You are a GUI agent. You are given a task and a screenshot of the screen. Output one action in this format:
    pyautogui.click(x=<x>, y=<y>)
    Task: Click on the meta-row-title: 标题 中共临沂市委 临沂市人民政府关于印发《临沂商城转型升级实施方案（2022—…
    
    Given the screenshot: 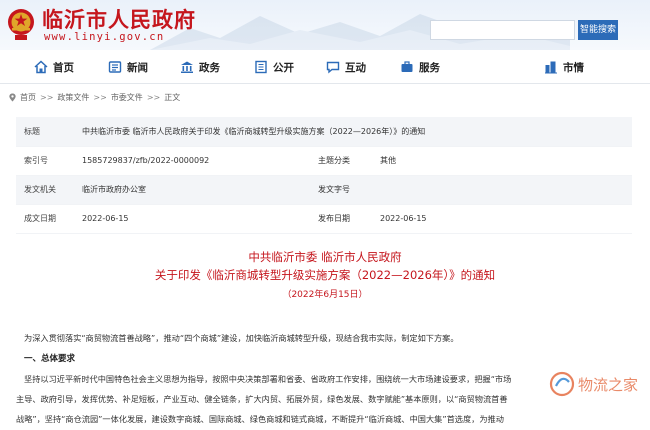 What is the action you would take?
    pyautogui.click(x=324, y=132)
    